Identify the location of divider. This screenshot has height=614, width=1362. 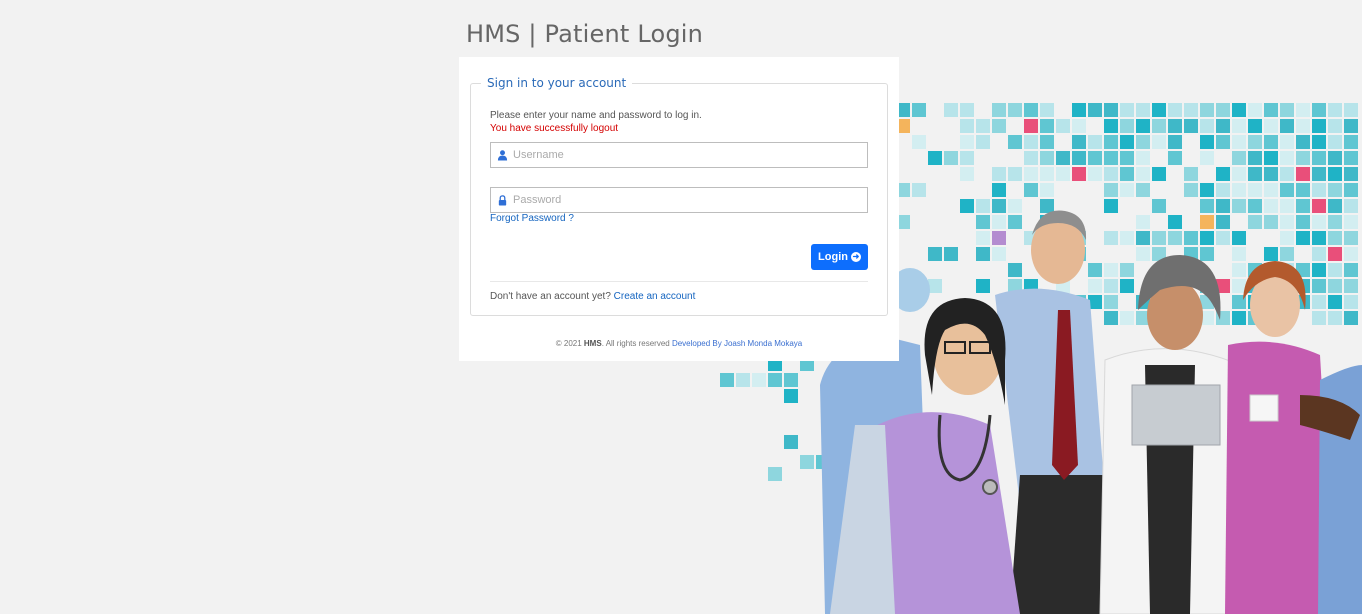
(679, 281).